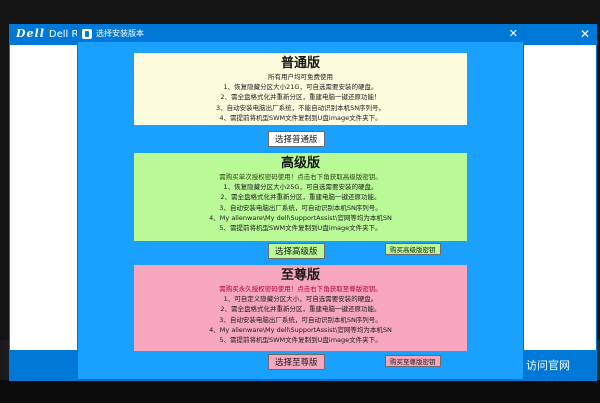 The image size is (600, 403). I want to click on dialog-title: 选择安装版本, so click(120, 33).